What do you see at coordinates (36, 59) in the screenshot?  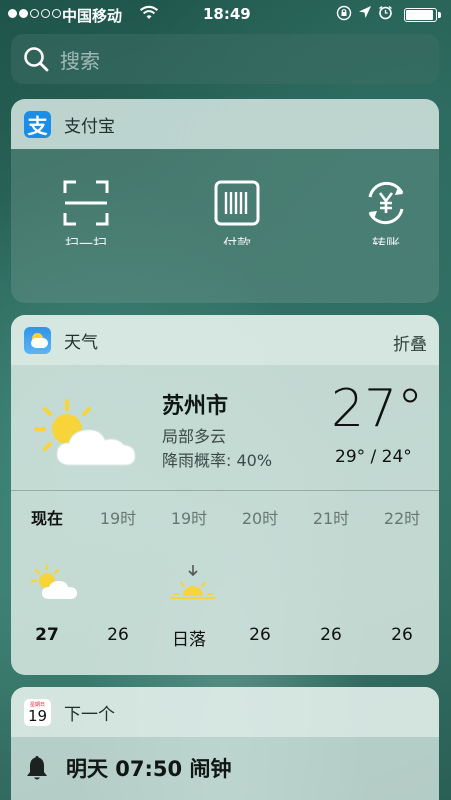 I see `search-icon` at bounding box center [36, 59].